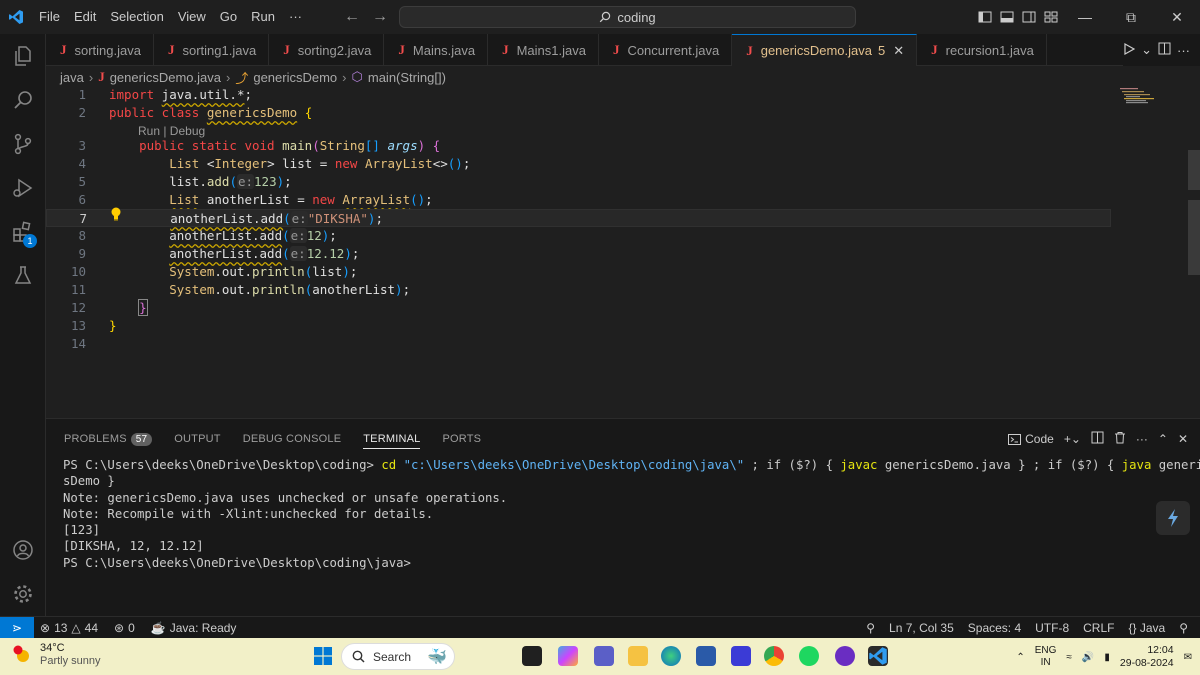 The width and height of the screenshot is (1200, 675). What do you see at coordinates (1177, 17) in the screenshot?
I see `close-window-button: ✕` at bounding box center [1177, 17].